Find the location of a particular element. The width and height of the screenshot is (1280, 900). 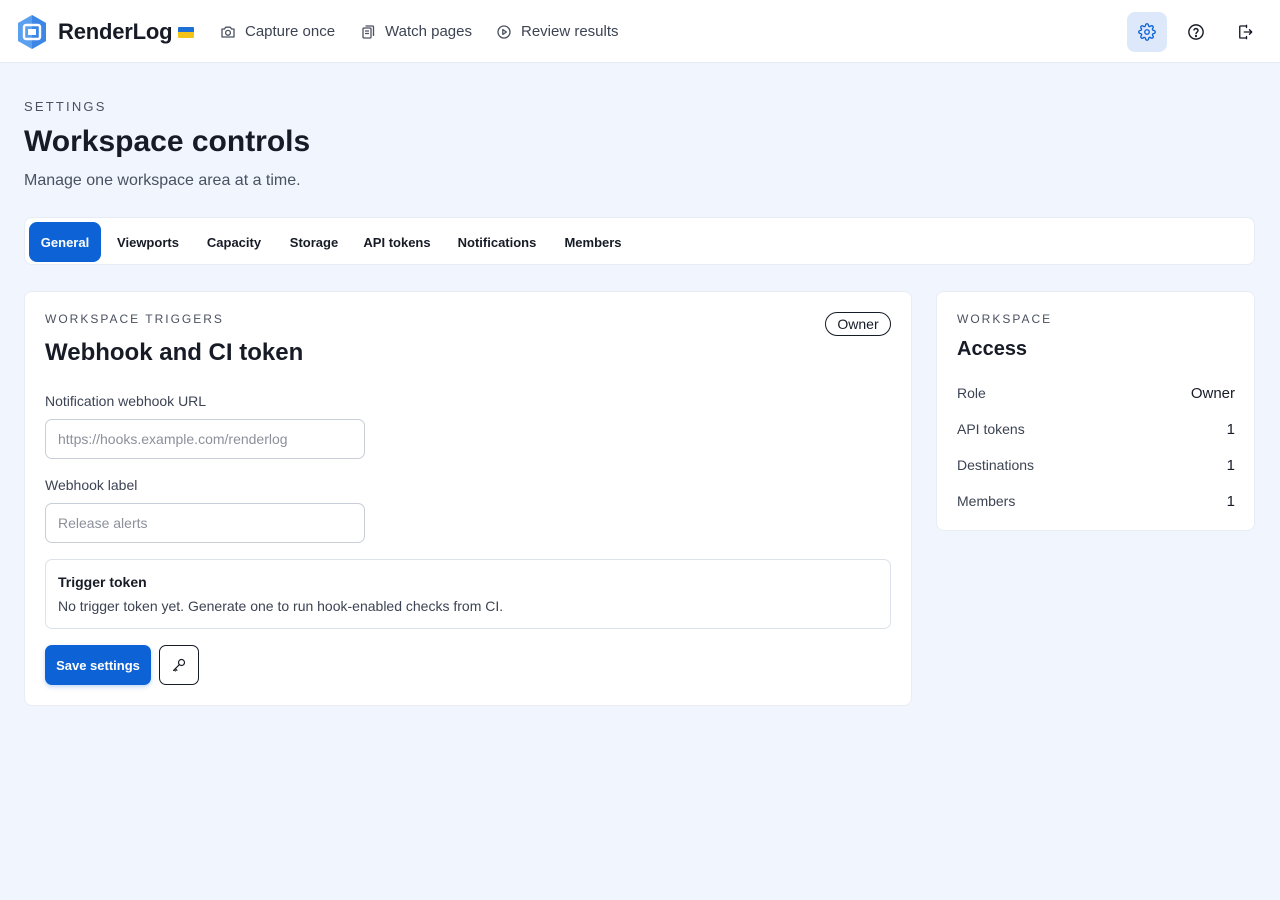

ukraine-flag-icon is located at coordinates (186, 32).